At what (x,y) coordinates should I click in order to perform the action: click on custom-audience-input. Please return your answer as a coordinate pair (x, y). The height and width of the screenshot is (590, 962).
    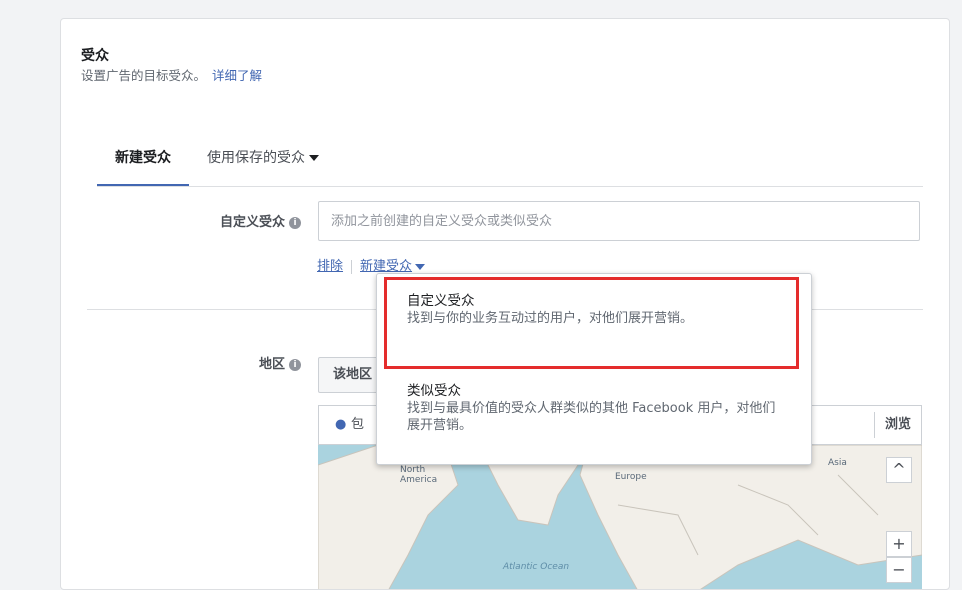
    Looking at the image, I should click on (619, 221).